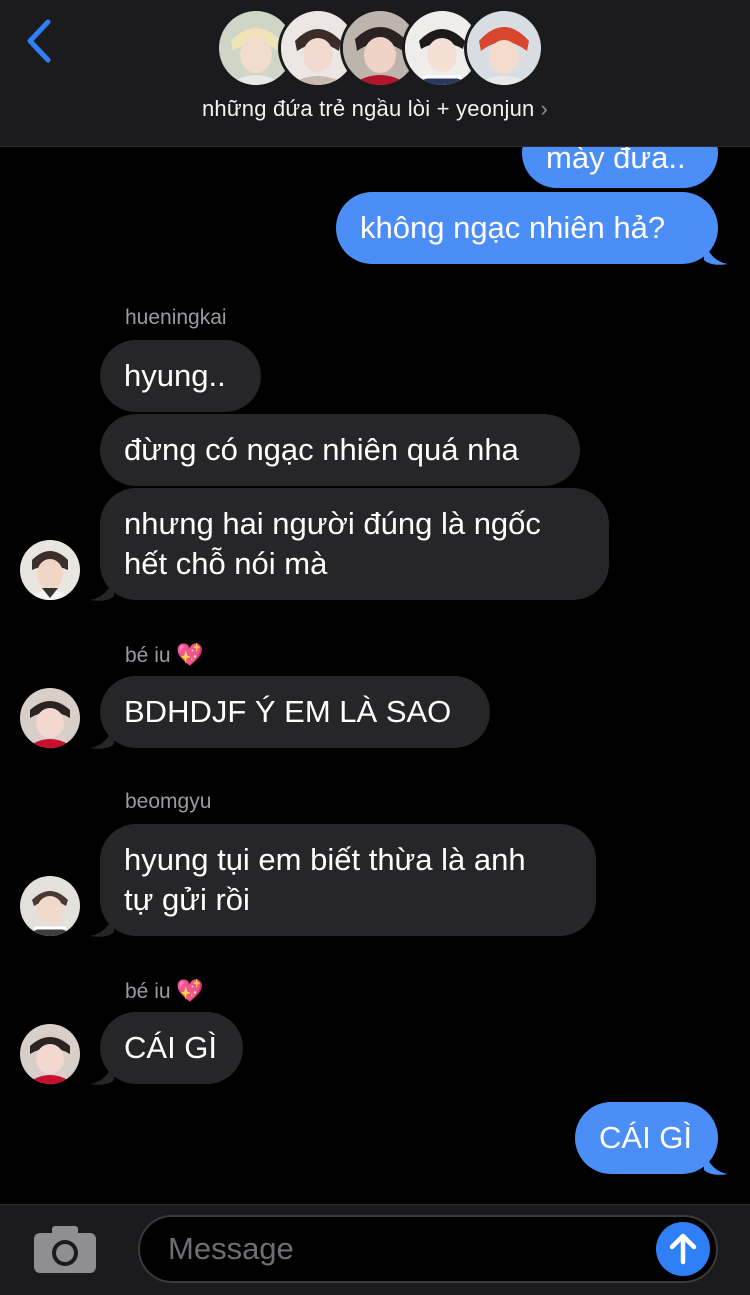 The height and width of the screenshot is (1295, 750). What do you see at coordinates (65, 1249) in the screenshot?
I see `camera-icon` at bounding box center [65, 1249].